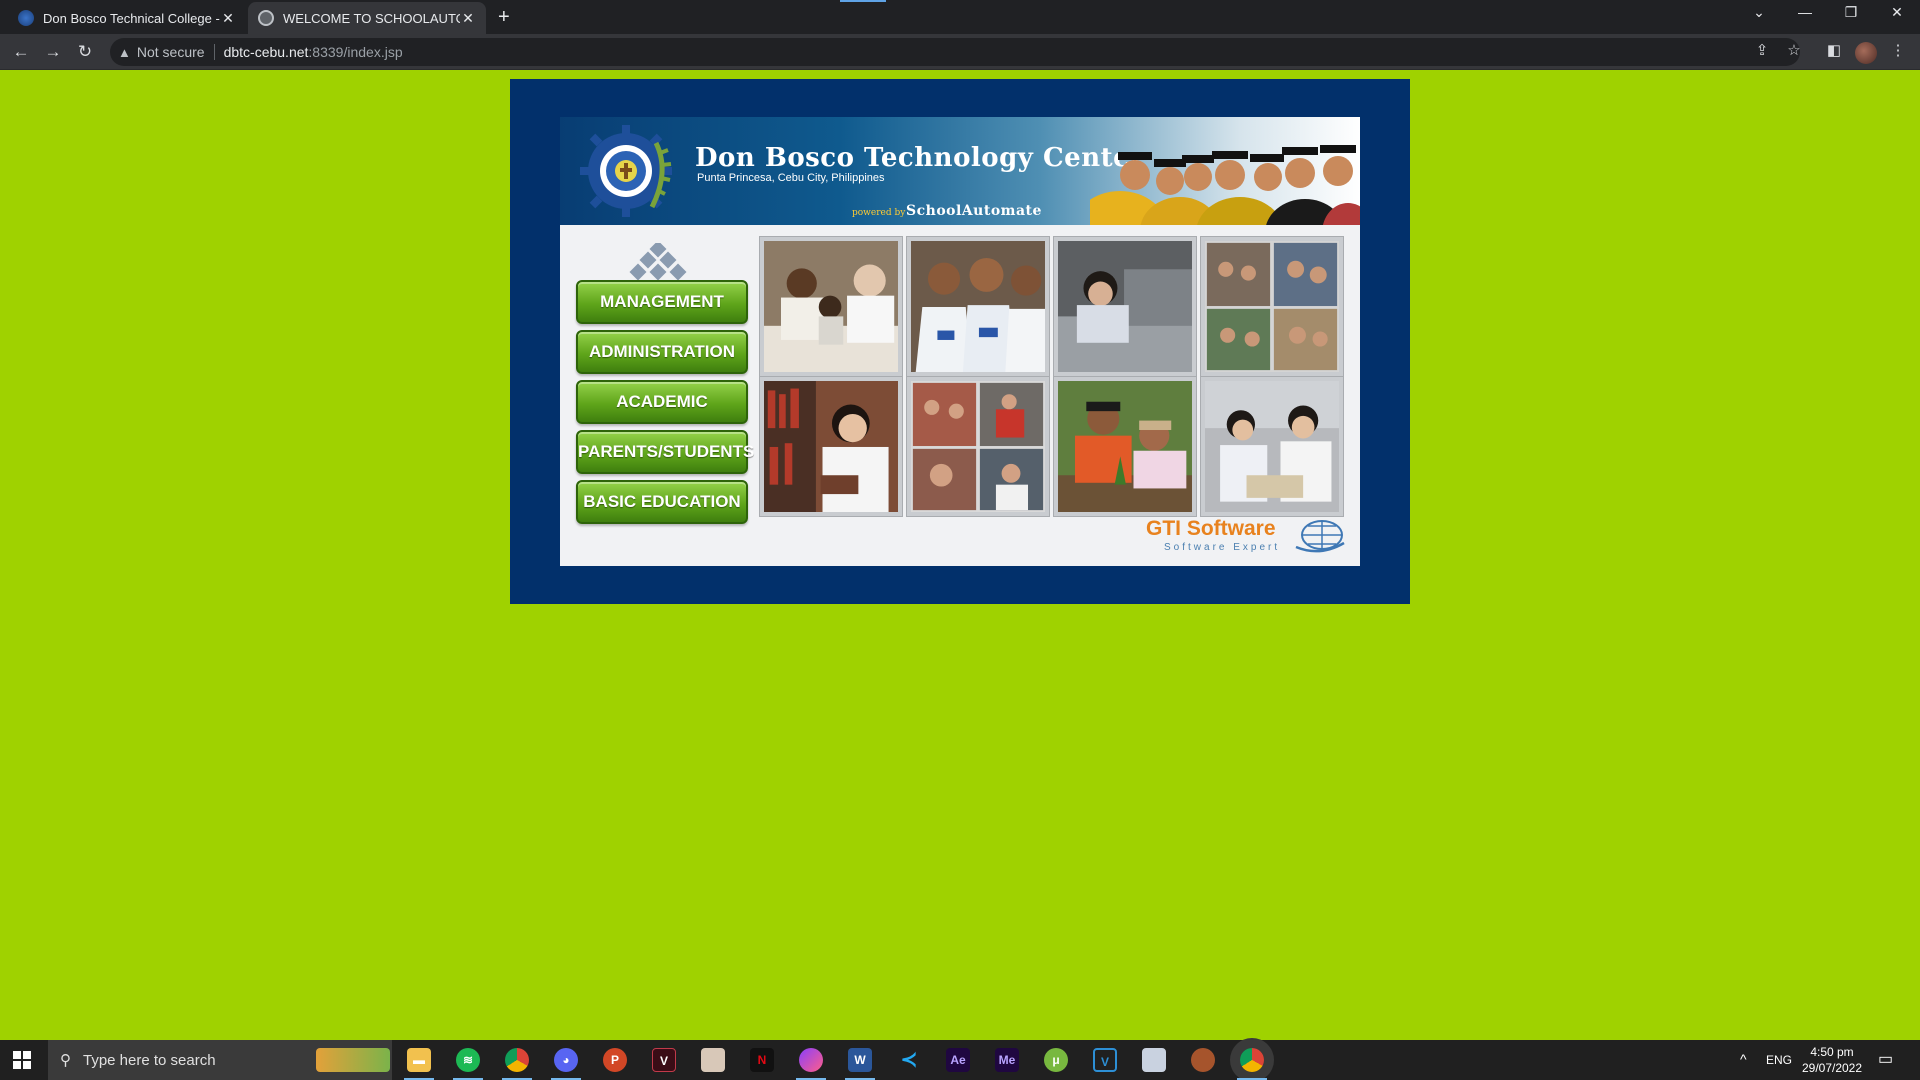  Describe the element at coordinates (1832, 1052) in the screenshot. I see `clock-time: 4:50 pm` at that location.